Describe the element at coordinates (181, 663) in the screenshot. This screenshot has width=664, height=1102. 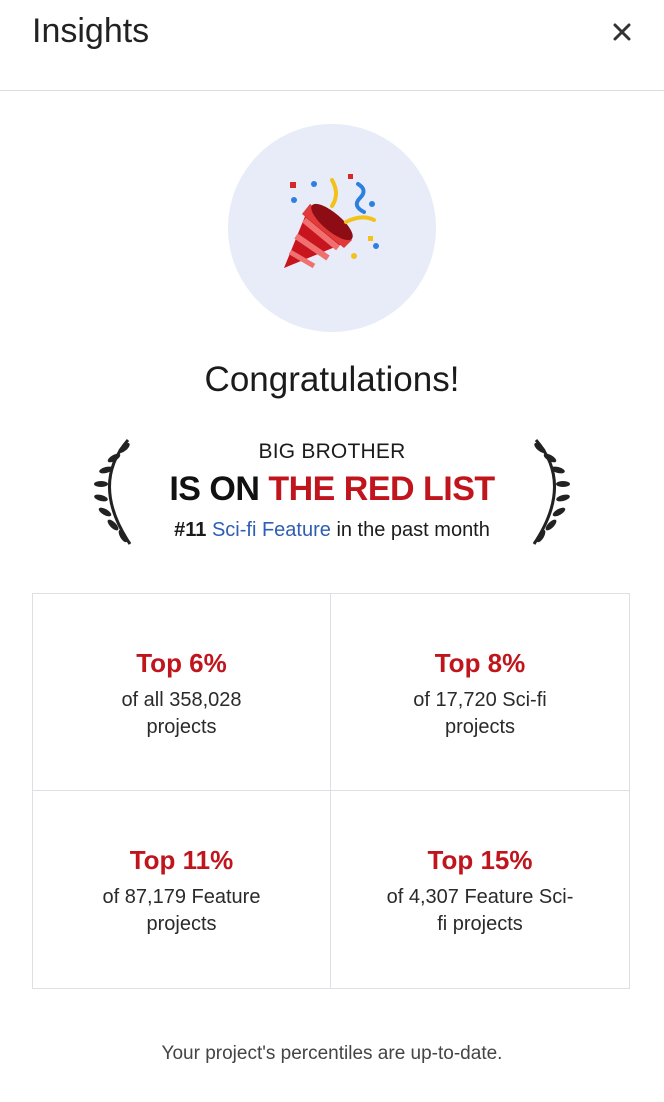
I see `stat-percent: Top 6%` at that location.